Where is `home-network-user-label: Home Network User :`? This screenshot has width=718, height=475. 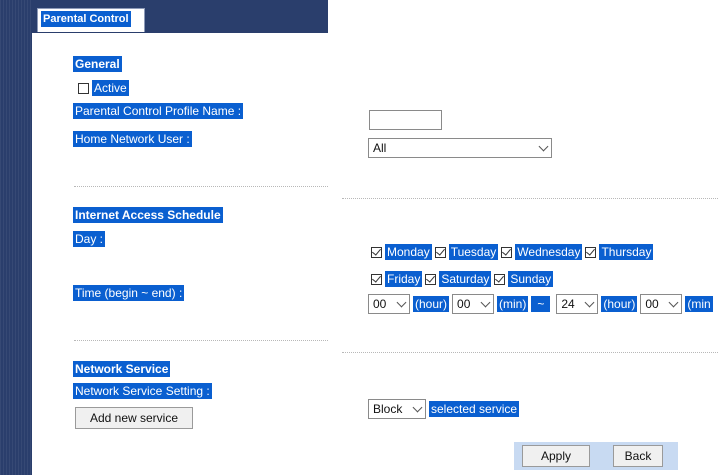
home-network-user-label: Home Network User : is located at coordinates (132, 139).